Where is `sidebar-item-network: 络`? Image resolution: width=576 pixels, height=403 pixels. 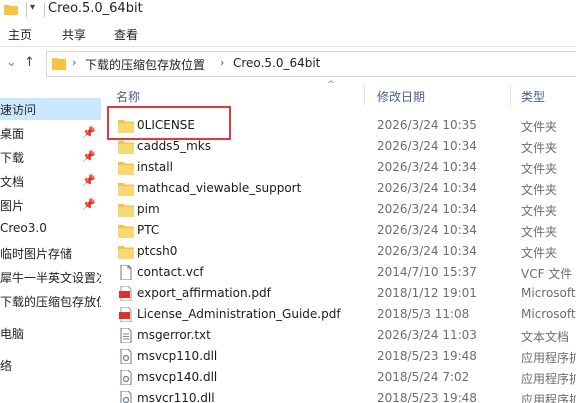 sidebar-item-network: 络 is located at coordinates (50, 365).